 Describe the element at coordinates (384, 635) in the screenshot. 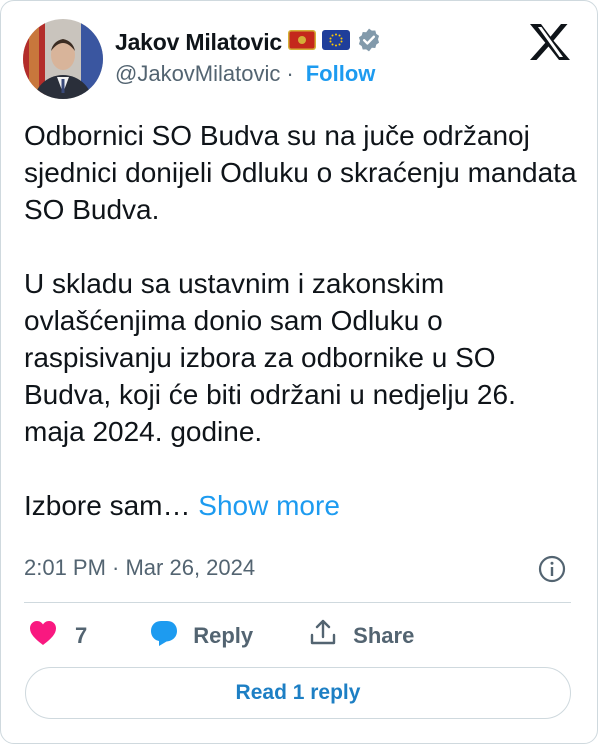

I see `share-label: Share` at that location.